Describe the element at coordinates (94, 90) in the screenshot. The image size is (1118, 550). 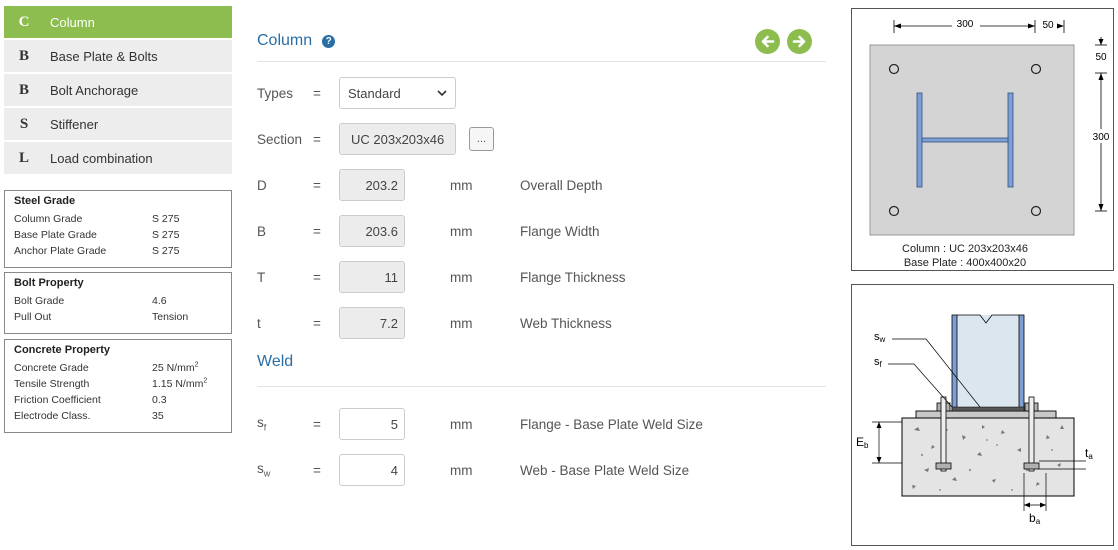
I see `nav-label: Bolt Anchorage` at that location.